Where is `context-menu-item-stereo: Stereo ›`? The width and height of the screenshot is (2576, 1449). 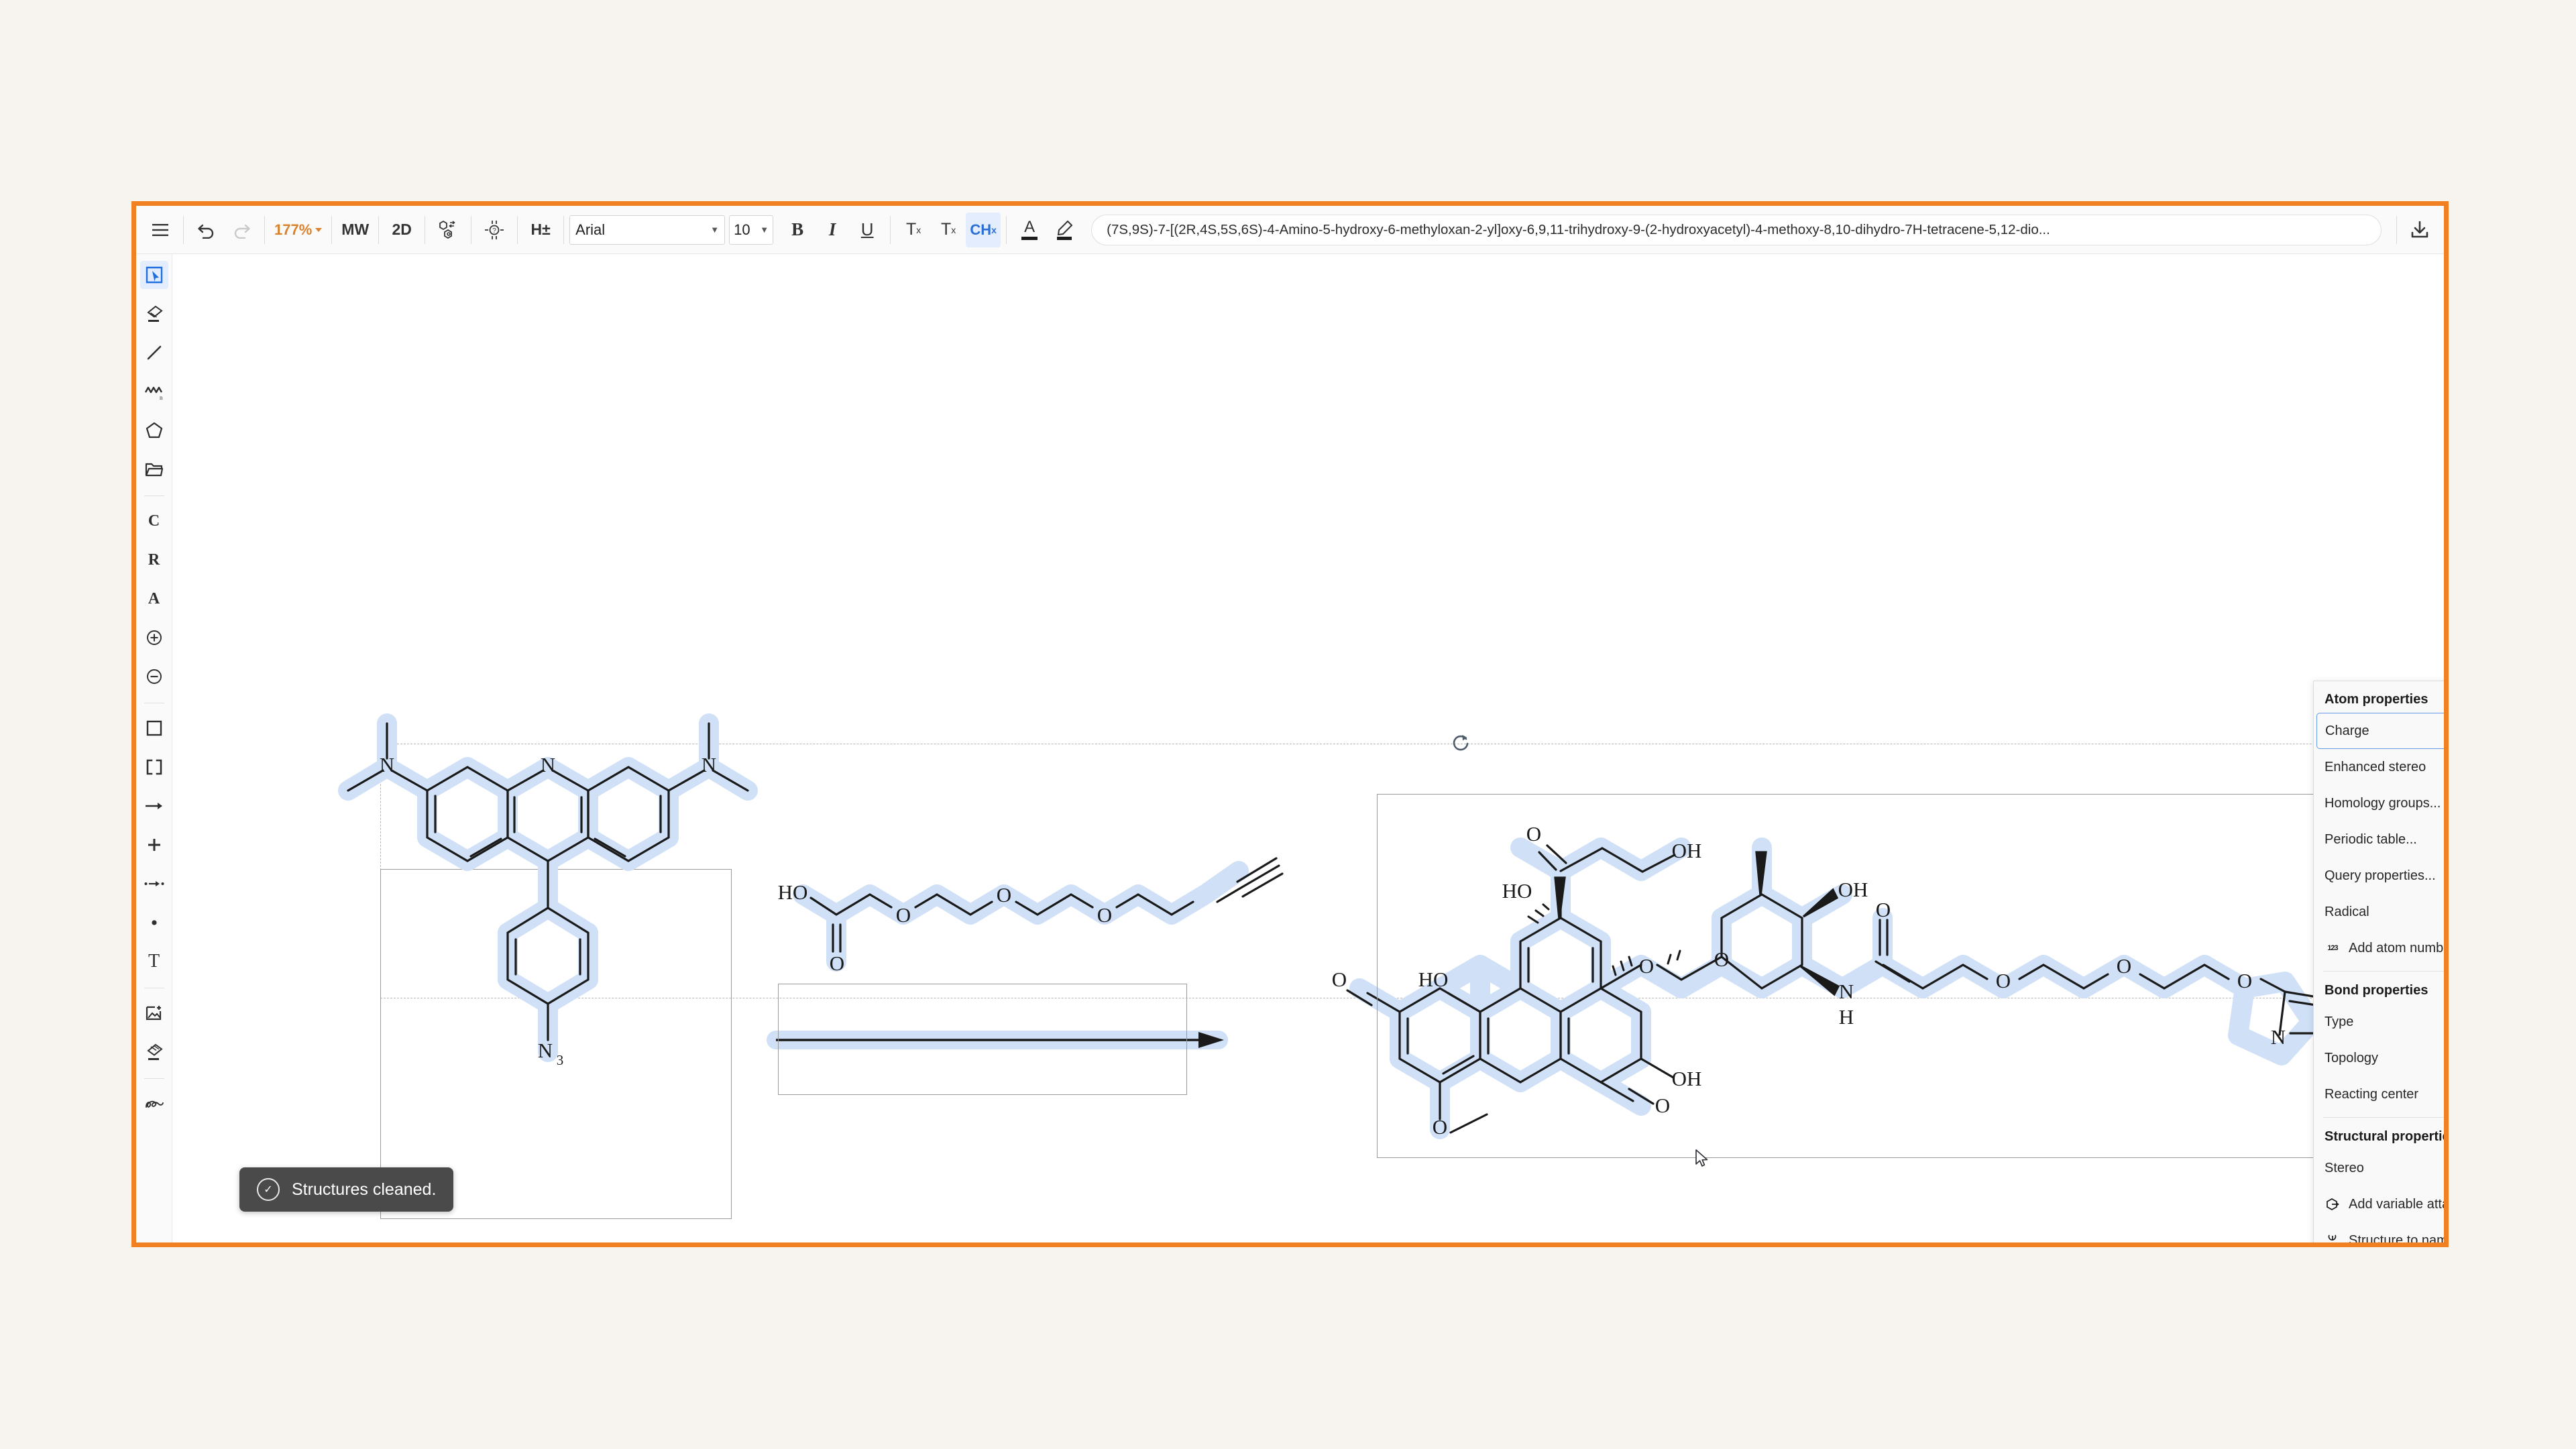
context-menu-item-stereo: Stereo › is located at coordinates (2379, 1168).